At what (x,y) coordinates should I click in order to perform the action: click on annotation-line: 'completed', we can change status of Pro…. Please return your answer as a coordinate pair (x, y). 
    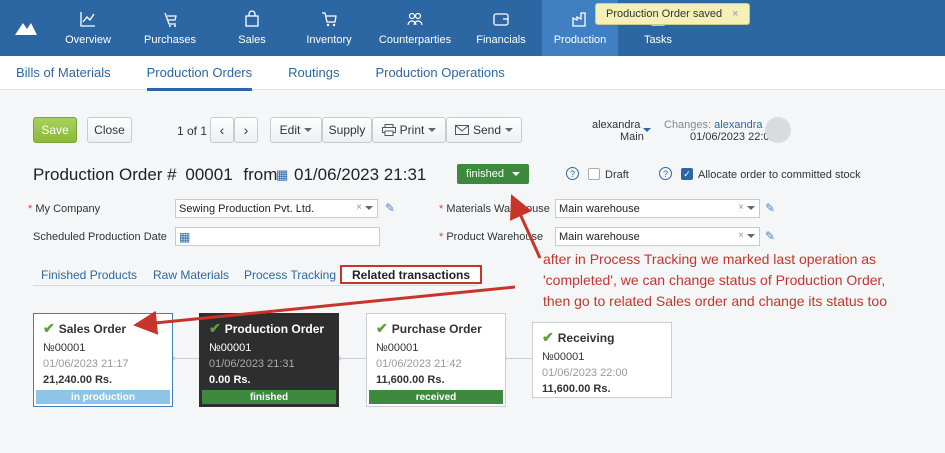
    Looking at the image, I should click on (714, 280).